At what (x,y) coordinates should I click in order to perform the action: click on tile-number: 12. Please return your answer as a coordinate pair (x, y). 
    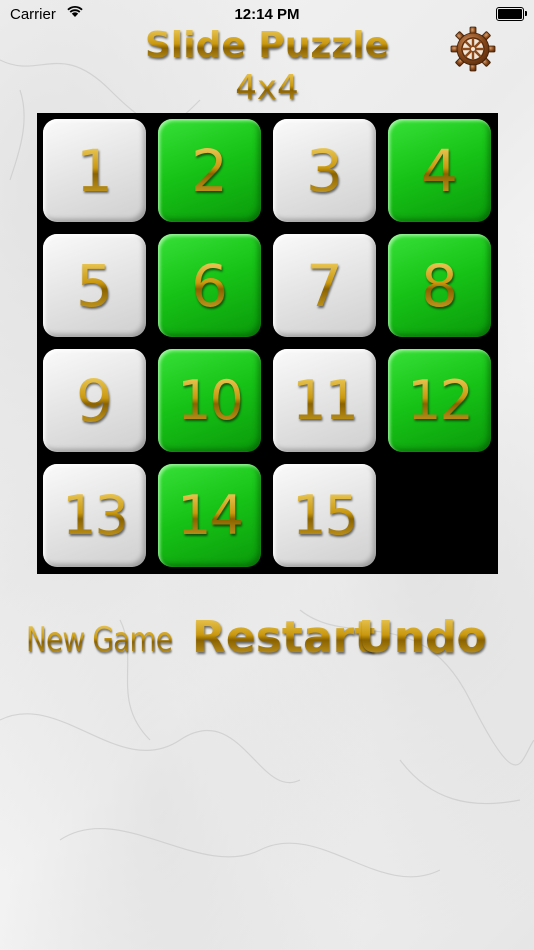
    Looking at the image, I should click on (440, 400).